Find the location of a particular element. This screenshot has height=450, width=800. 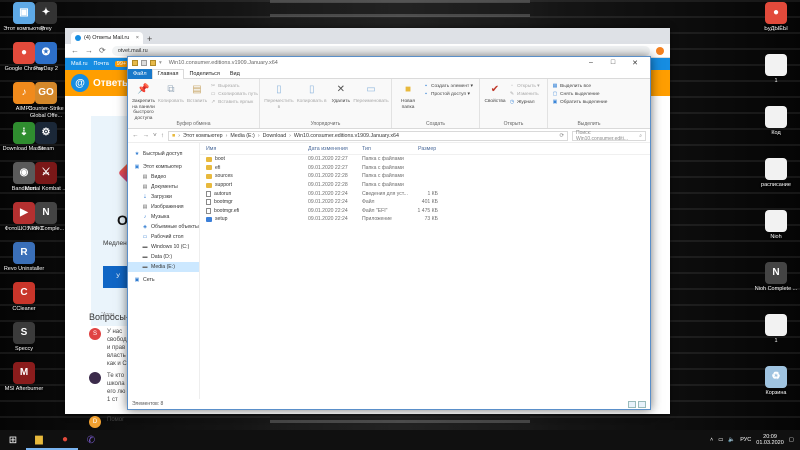

tab-view: Вид is located at coordinates (235, 74).